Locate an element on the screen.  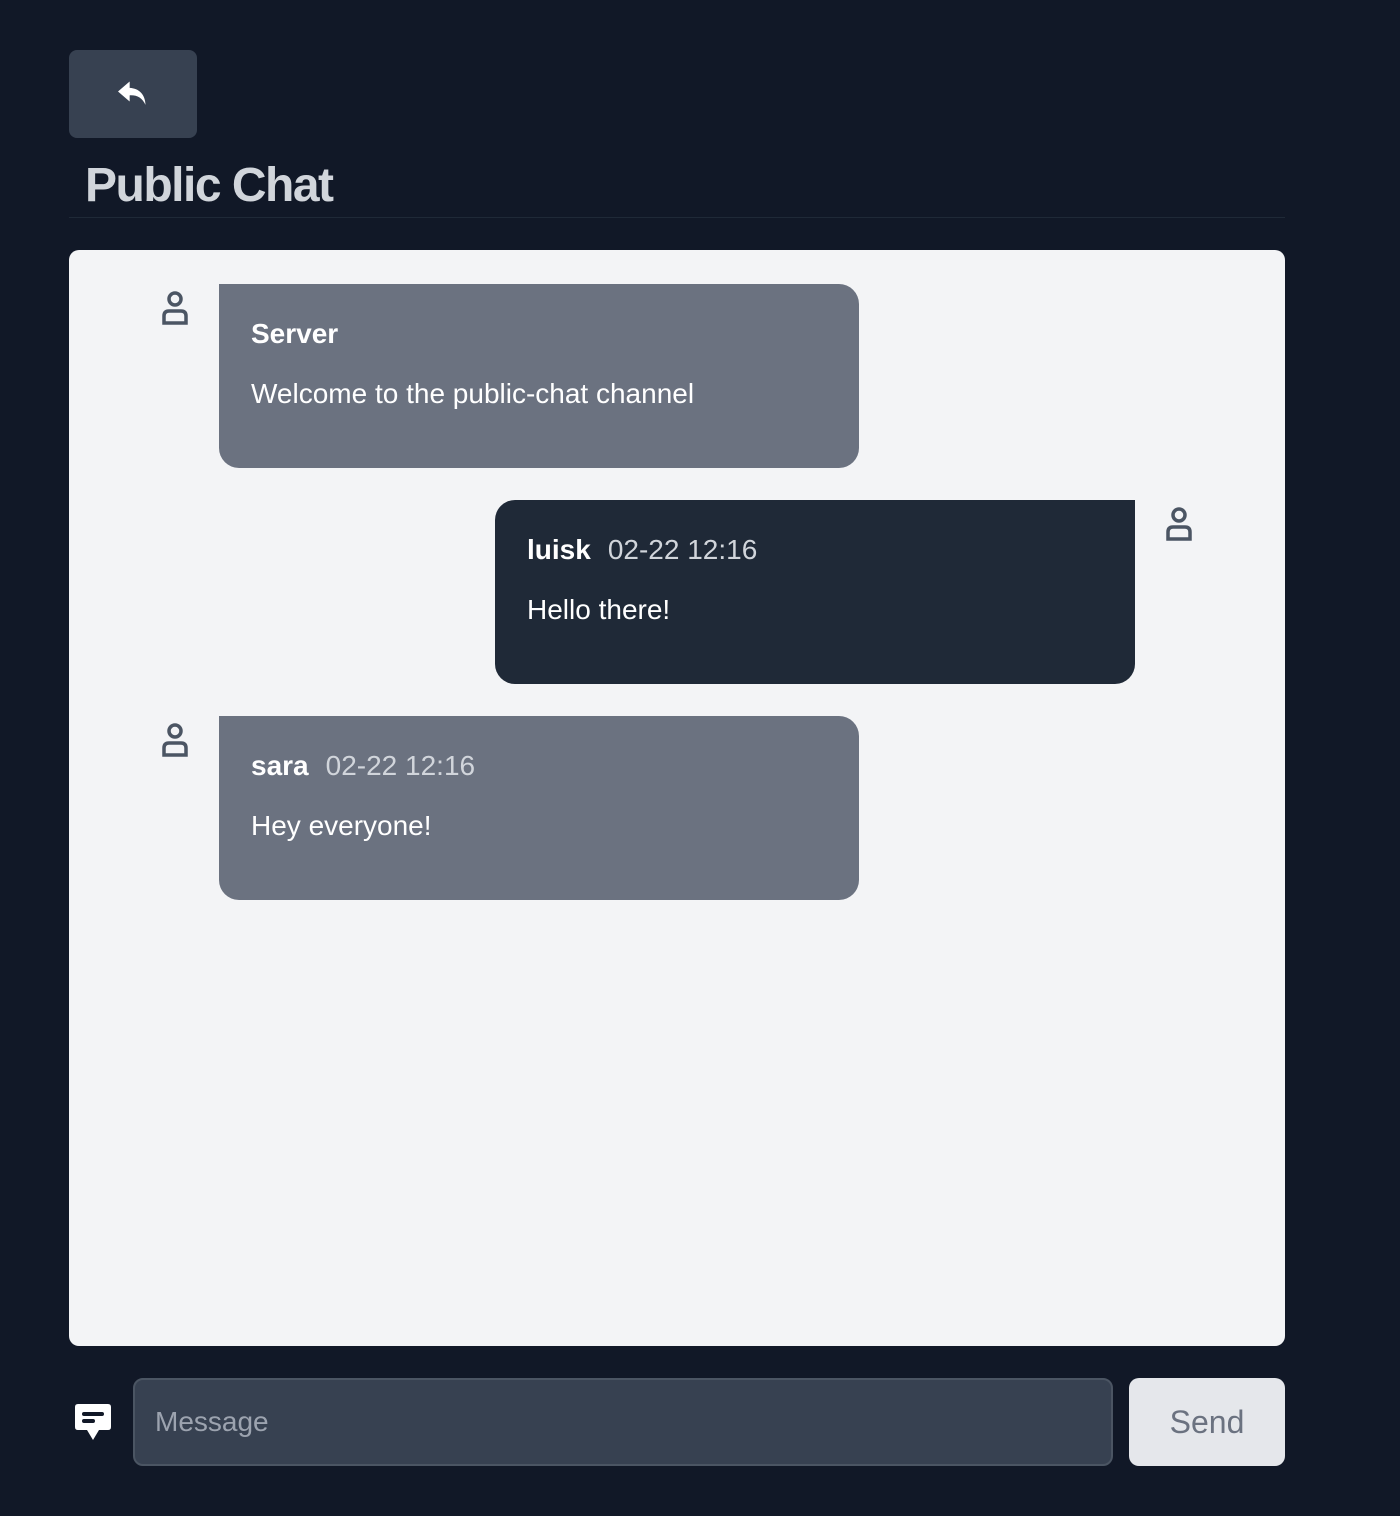
back-button is located at coordinates (133, 94).